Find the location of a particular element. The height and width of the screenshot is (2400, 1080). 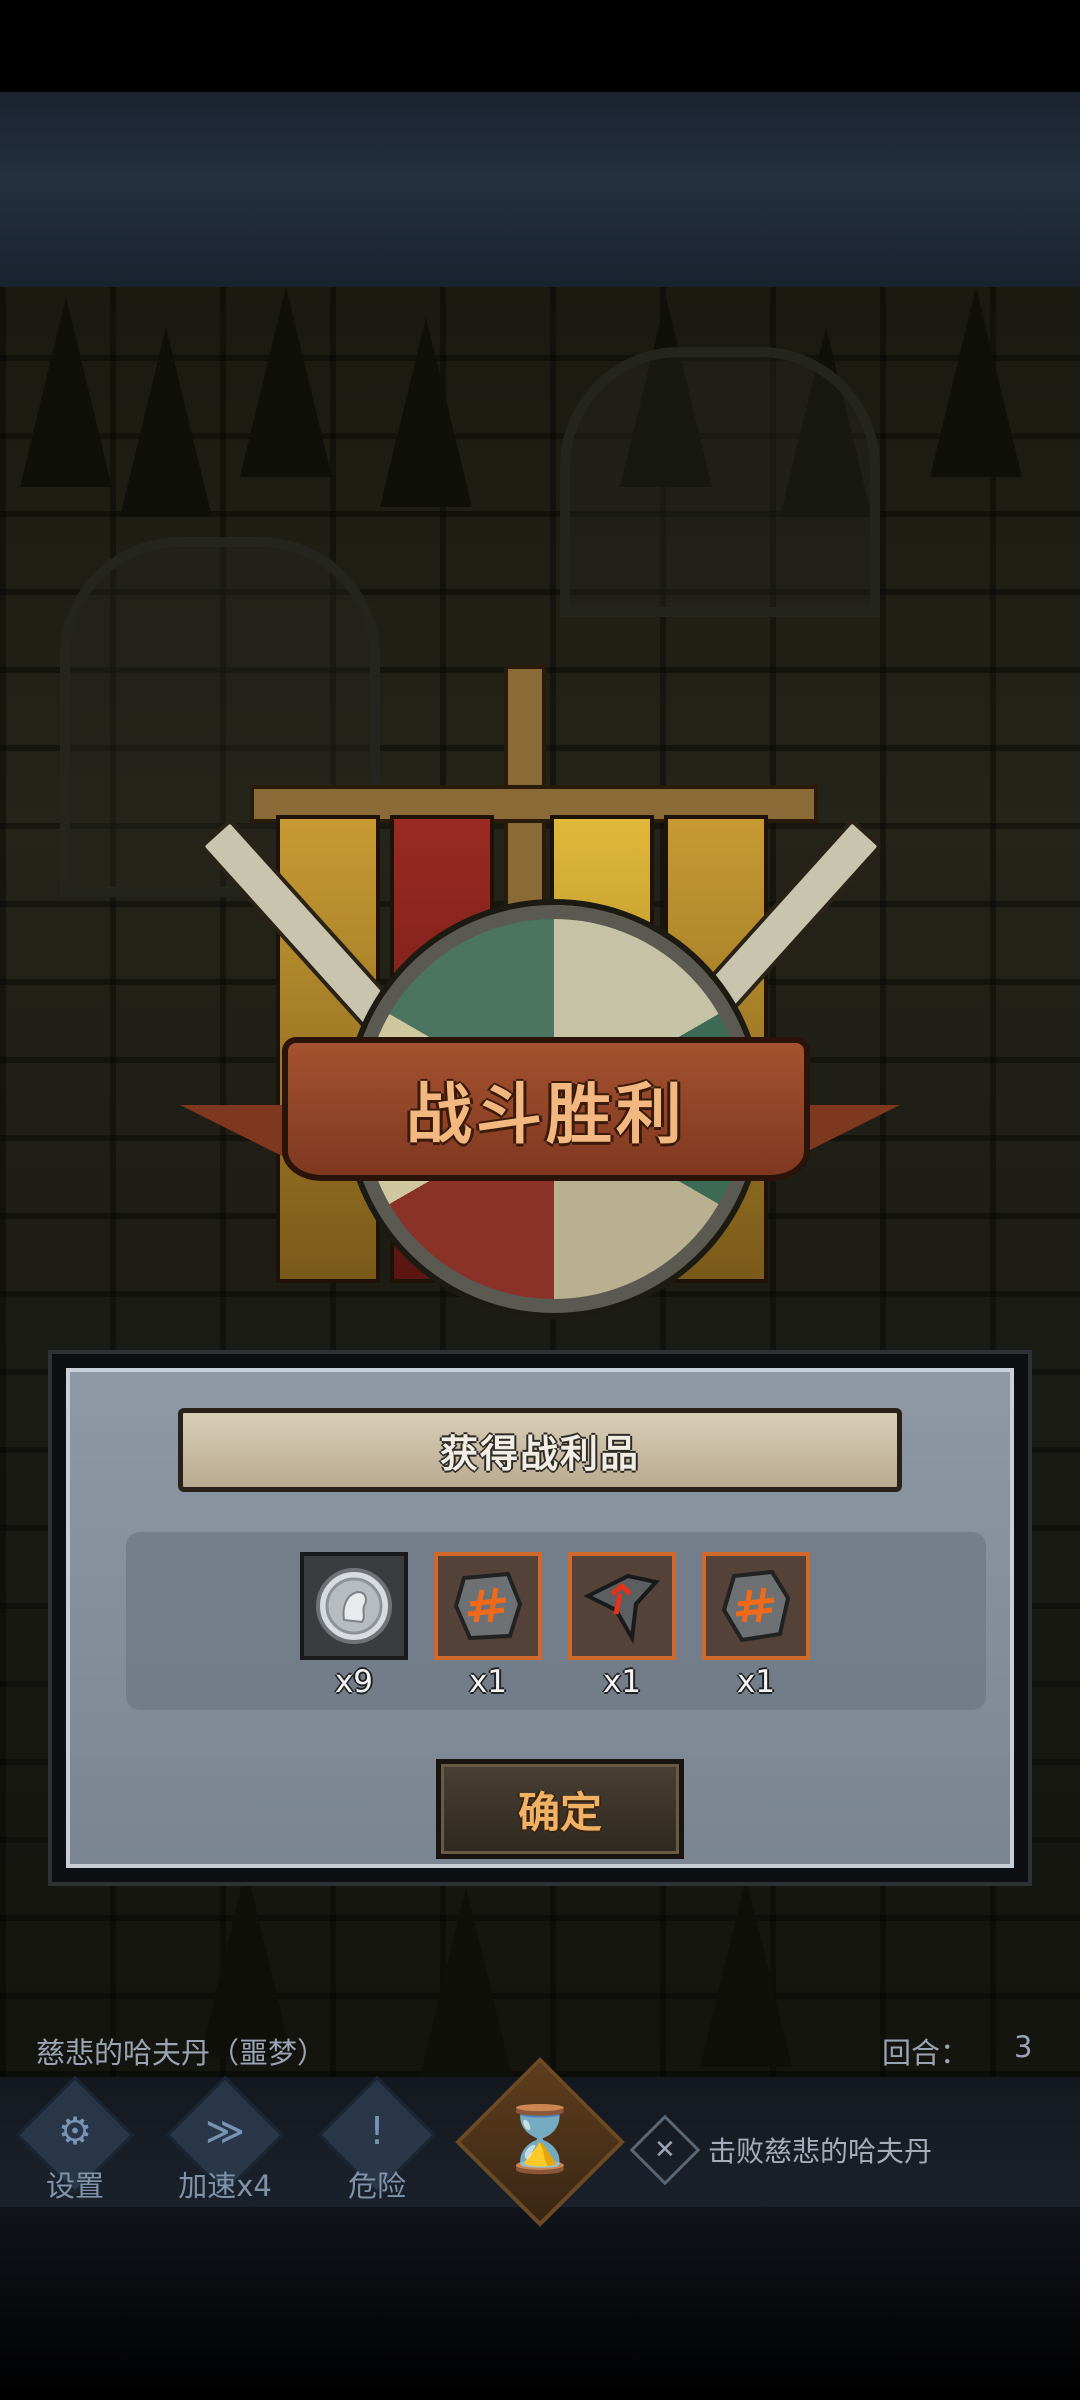

objective-text: 击败慈悲的哈夫丹 is located at coordinates (820, 2151).